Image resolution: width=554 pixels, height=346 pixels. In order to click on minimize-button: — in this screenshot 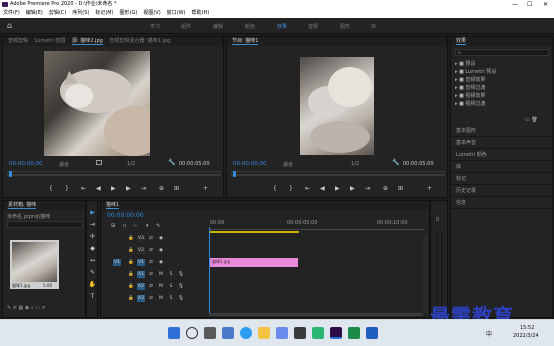, I will do `click(515, 4)`.